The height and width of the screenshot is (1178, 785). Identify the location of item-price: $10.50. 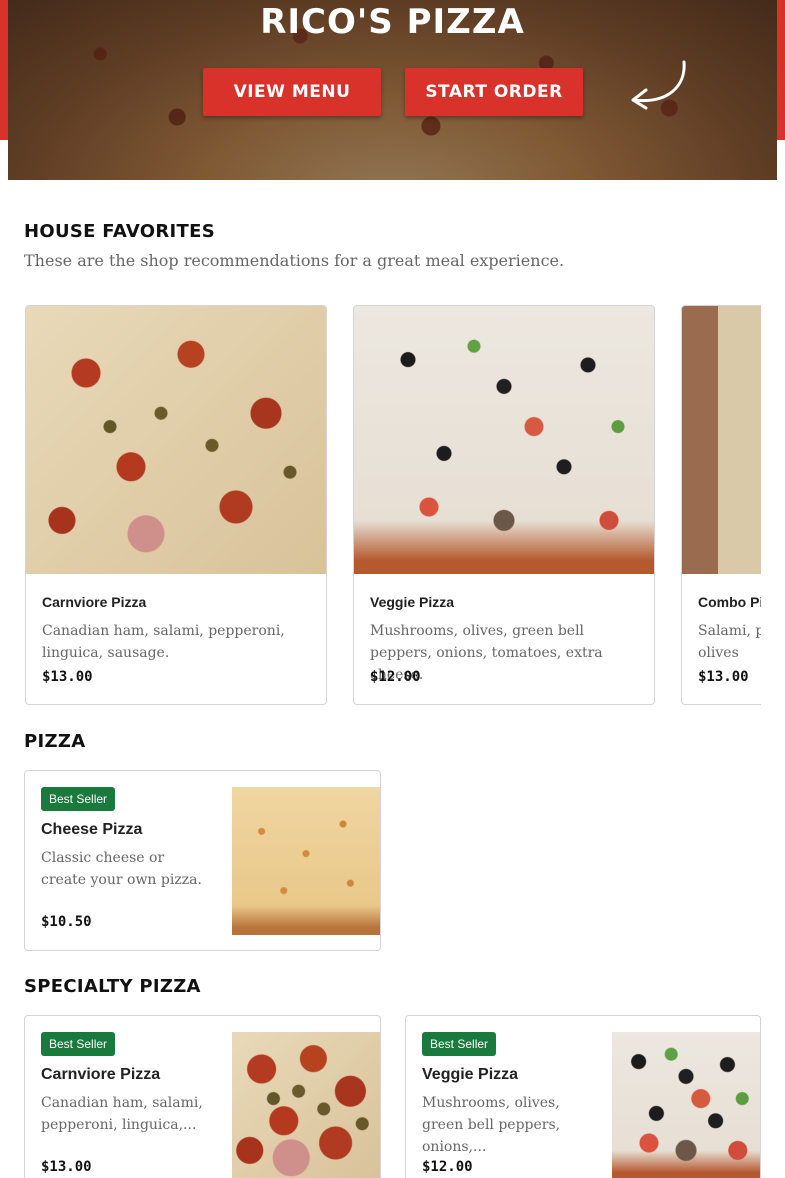
(66, 922).